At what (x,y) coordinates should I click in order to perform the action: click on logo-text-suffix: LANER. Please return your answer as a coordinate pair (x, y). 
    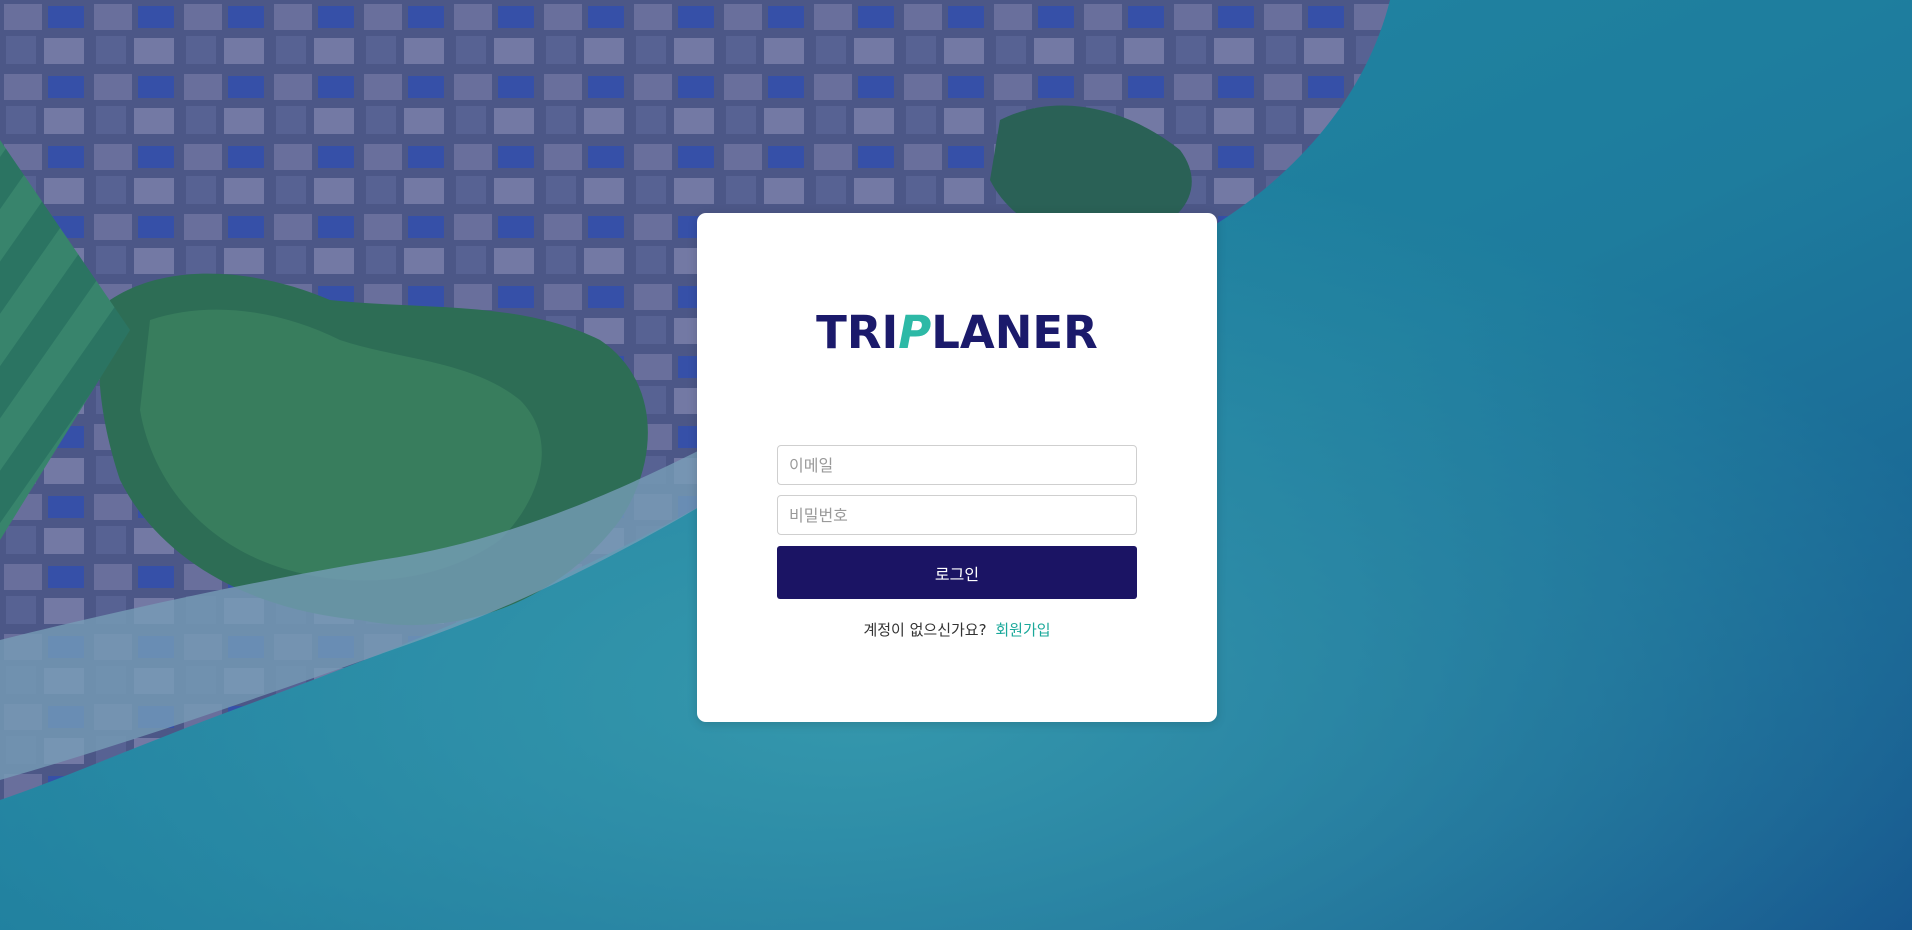
    Looking at the image, I should click on (1014, 332).